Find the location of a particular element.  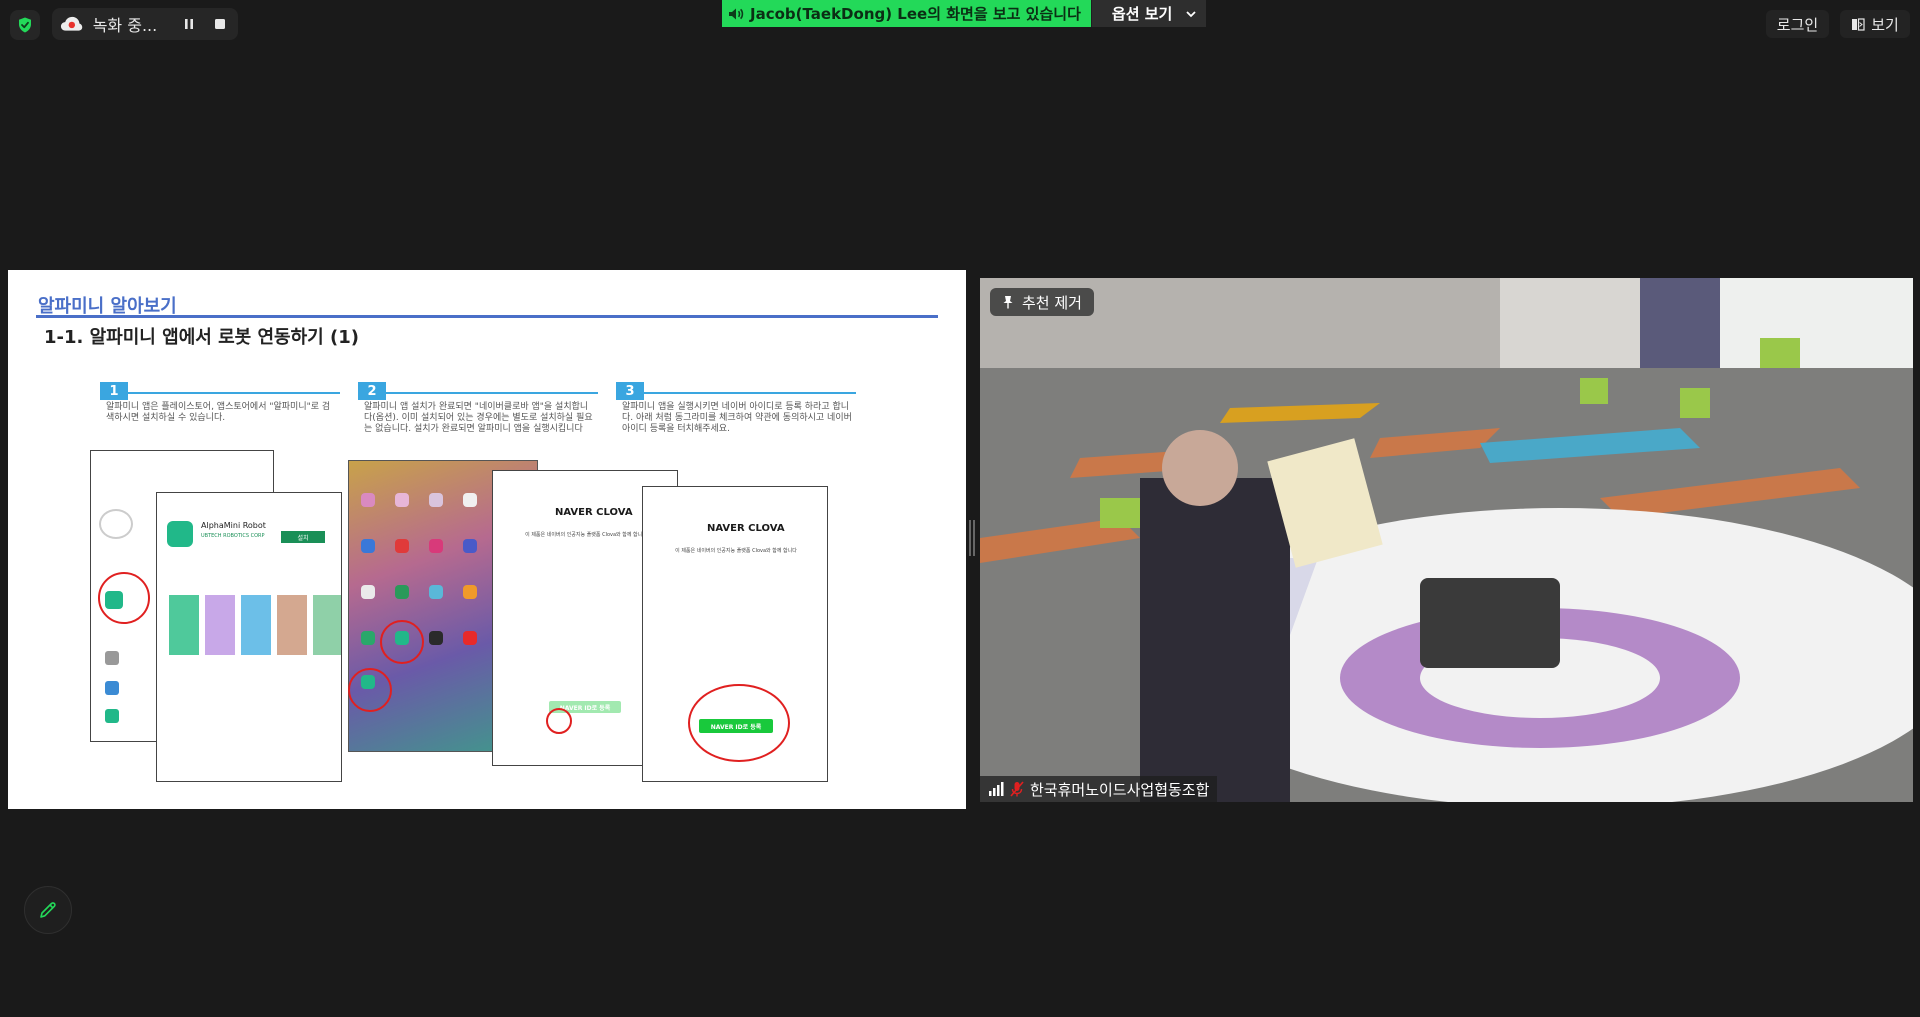

view-options-label: 옵션 보기 is located at coordinates (1142, 14).